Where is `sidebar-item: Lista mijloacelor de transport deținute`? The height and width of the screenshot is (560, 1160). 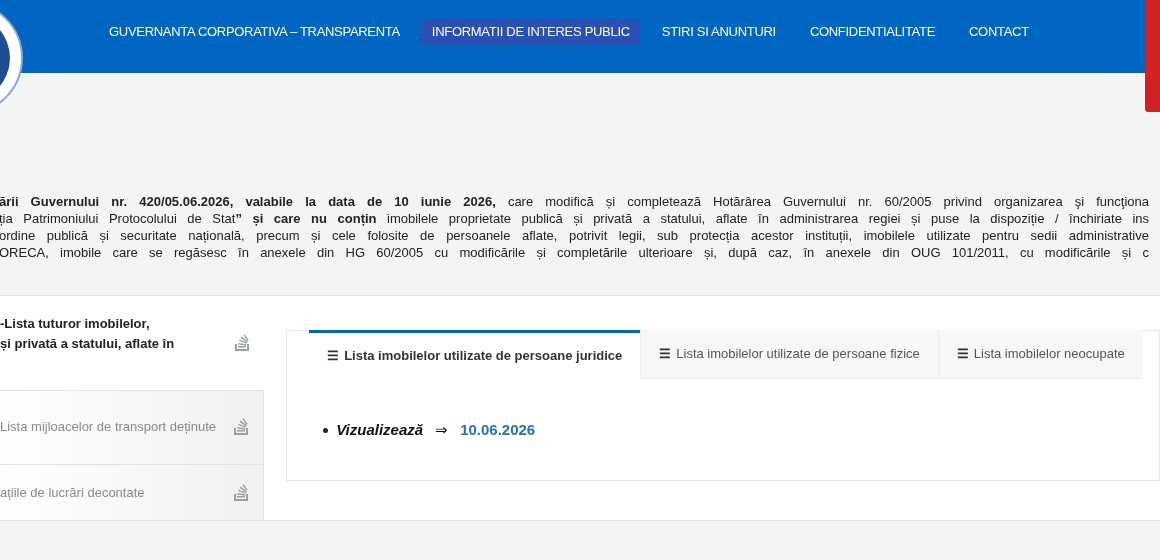 sidebar-item: Lista mijloacelor de transport deținute is located at coordinates (132, 427).